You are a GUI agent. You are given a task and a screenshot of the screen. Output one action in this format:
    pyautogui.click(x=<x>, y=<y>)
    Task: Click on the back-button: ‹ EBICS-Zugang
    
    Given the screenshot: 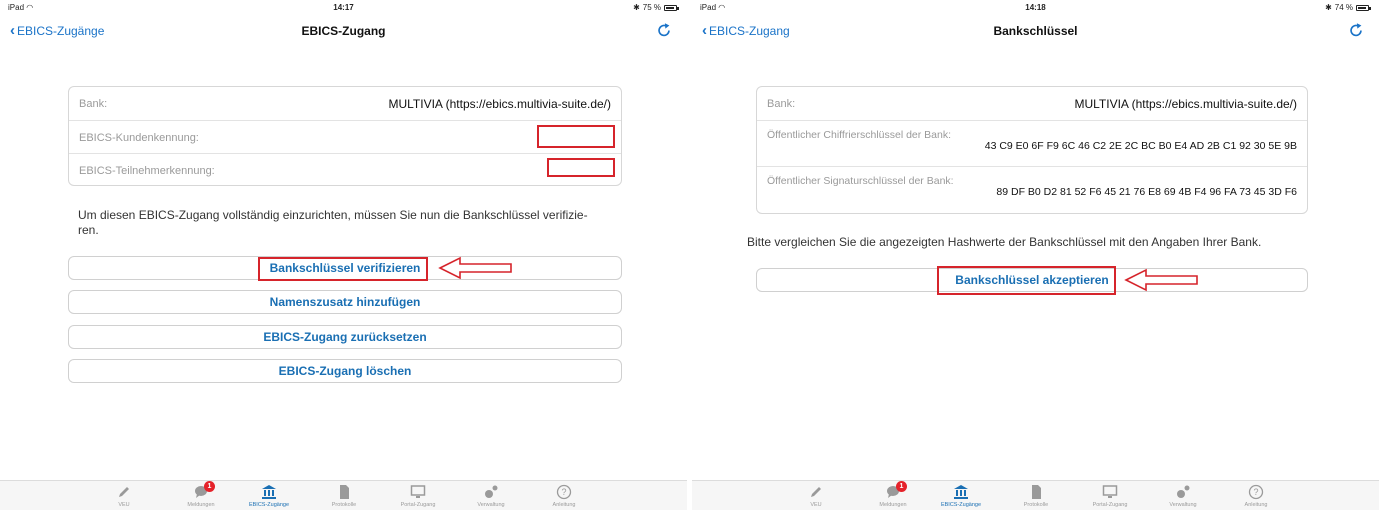 What is the action you would take?
    pyautogui.click(x=746, y=30)
    